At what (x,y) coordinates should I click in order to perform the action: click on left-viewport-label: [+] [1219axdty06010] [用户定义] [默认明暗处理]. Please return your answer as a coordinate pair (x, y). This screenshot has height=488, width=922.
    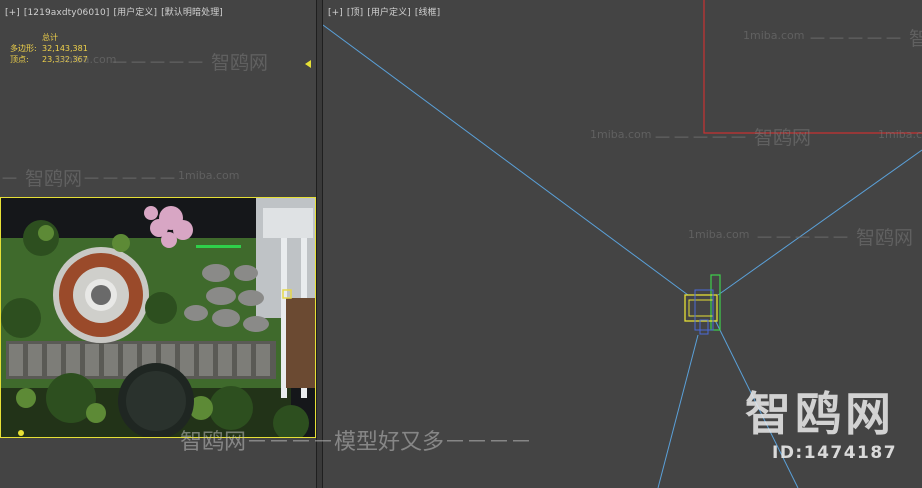
    Looking at the image, I should click on (116, 11).